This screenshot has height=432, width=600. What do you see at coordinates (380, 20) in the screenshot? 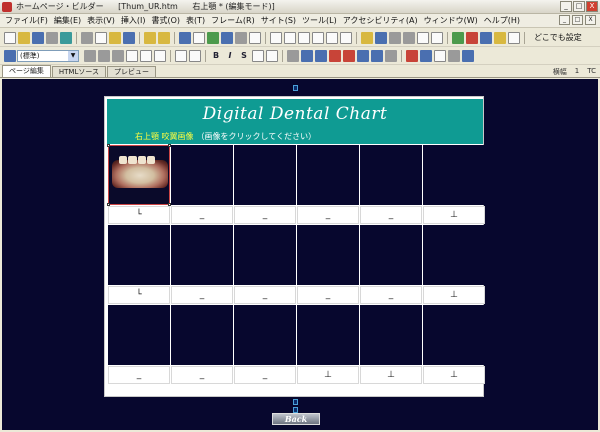
I see `menu-accessibility: アクセシビリティ(A)` at bounding box center [380, 20].